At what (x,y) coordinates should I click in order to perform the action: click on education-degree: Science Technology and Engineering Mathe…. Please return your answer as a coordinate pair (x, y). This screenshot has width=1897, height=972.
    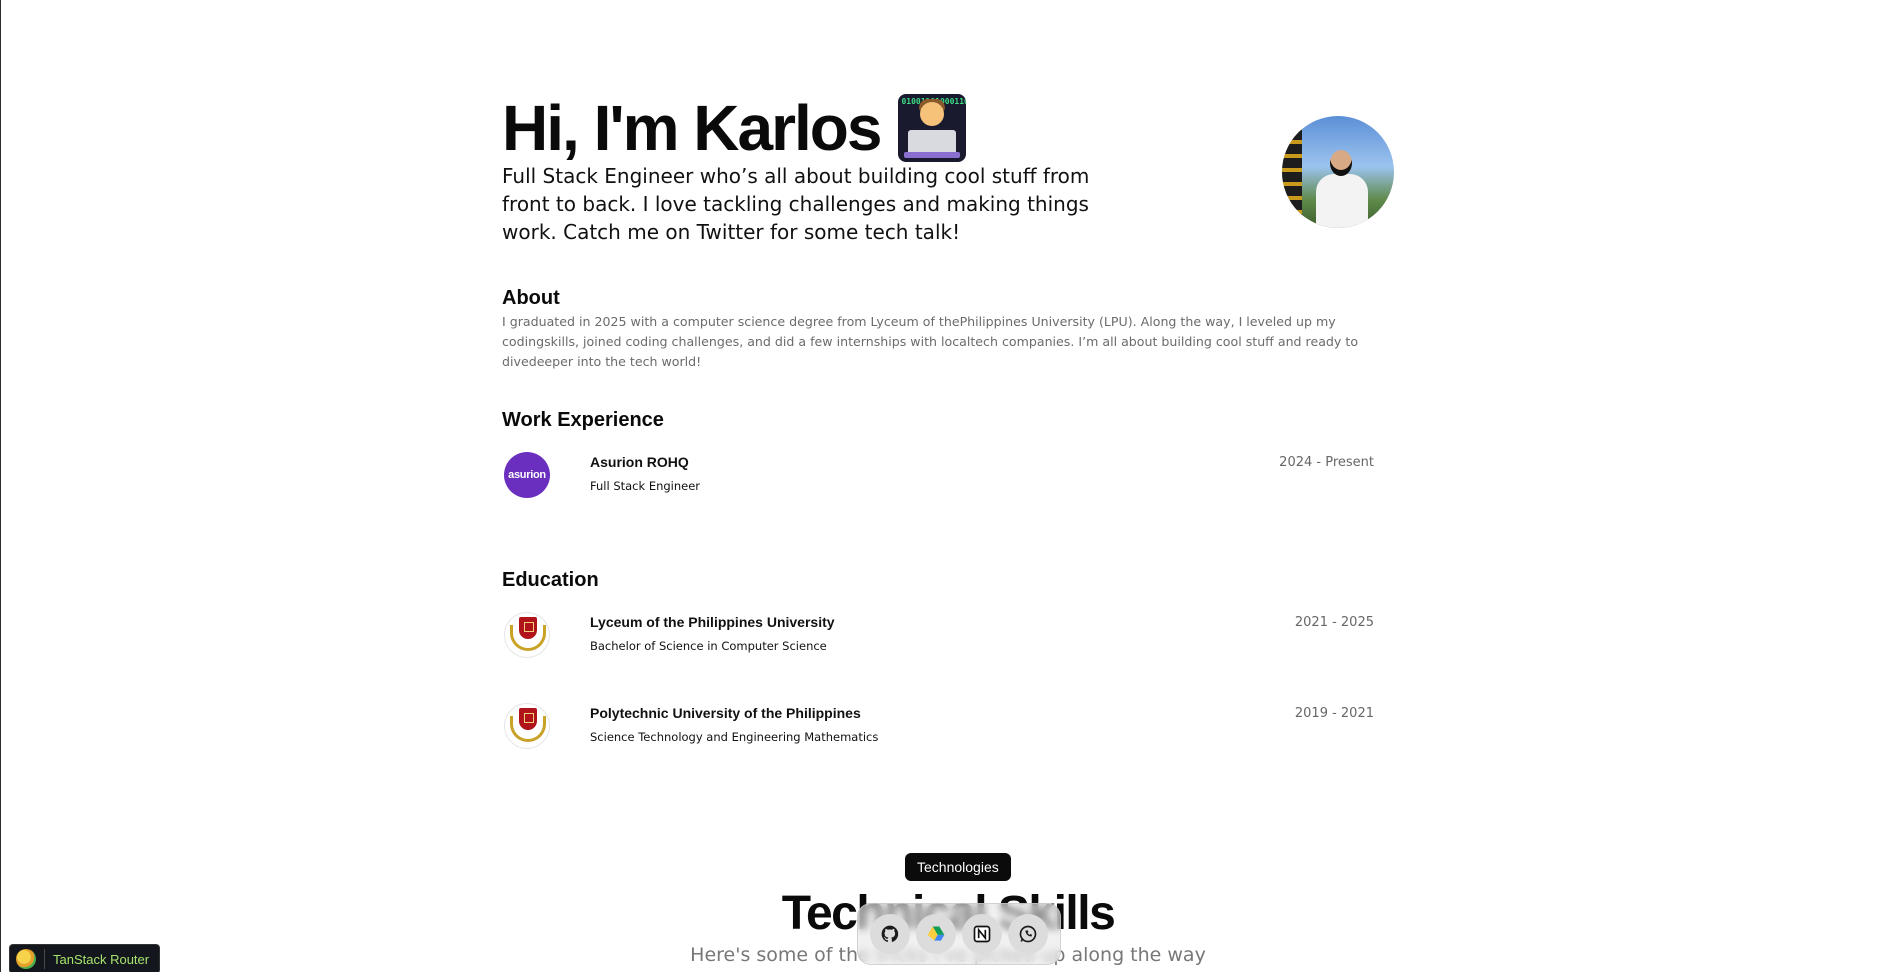
    Looking at the image, I should click on (734, 737).